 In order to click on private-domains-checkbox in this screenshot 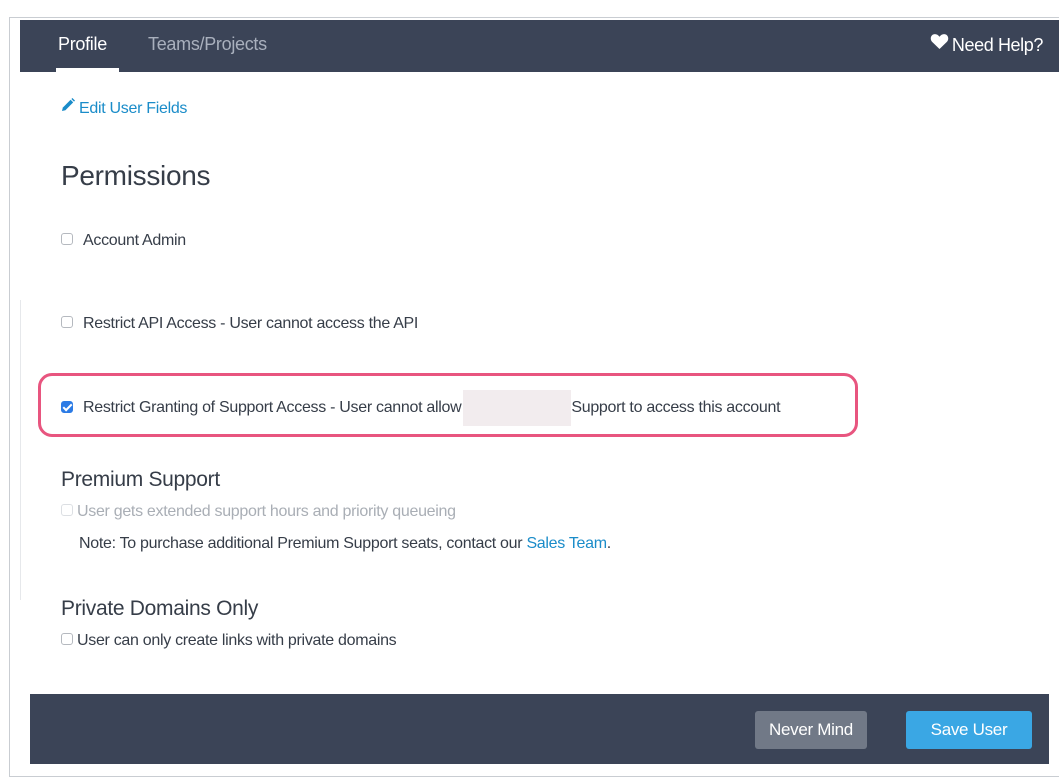, I will do `click(67, 639)`.